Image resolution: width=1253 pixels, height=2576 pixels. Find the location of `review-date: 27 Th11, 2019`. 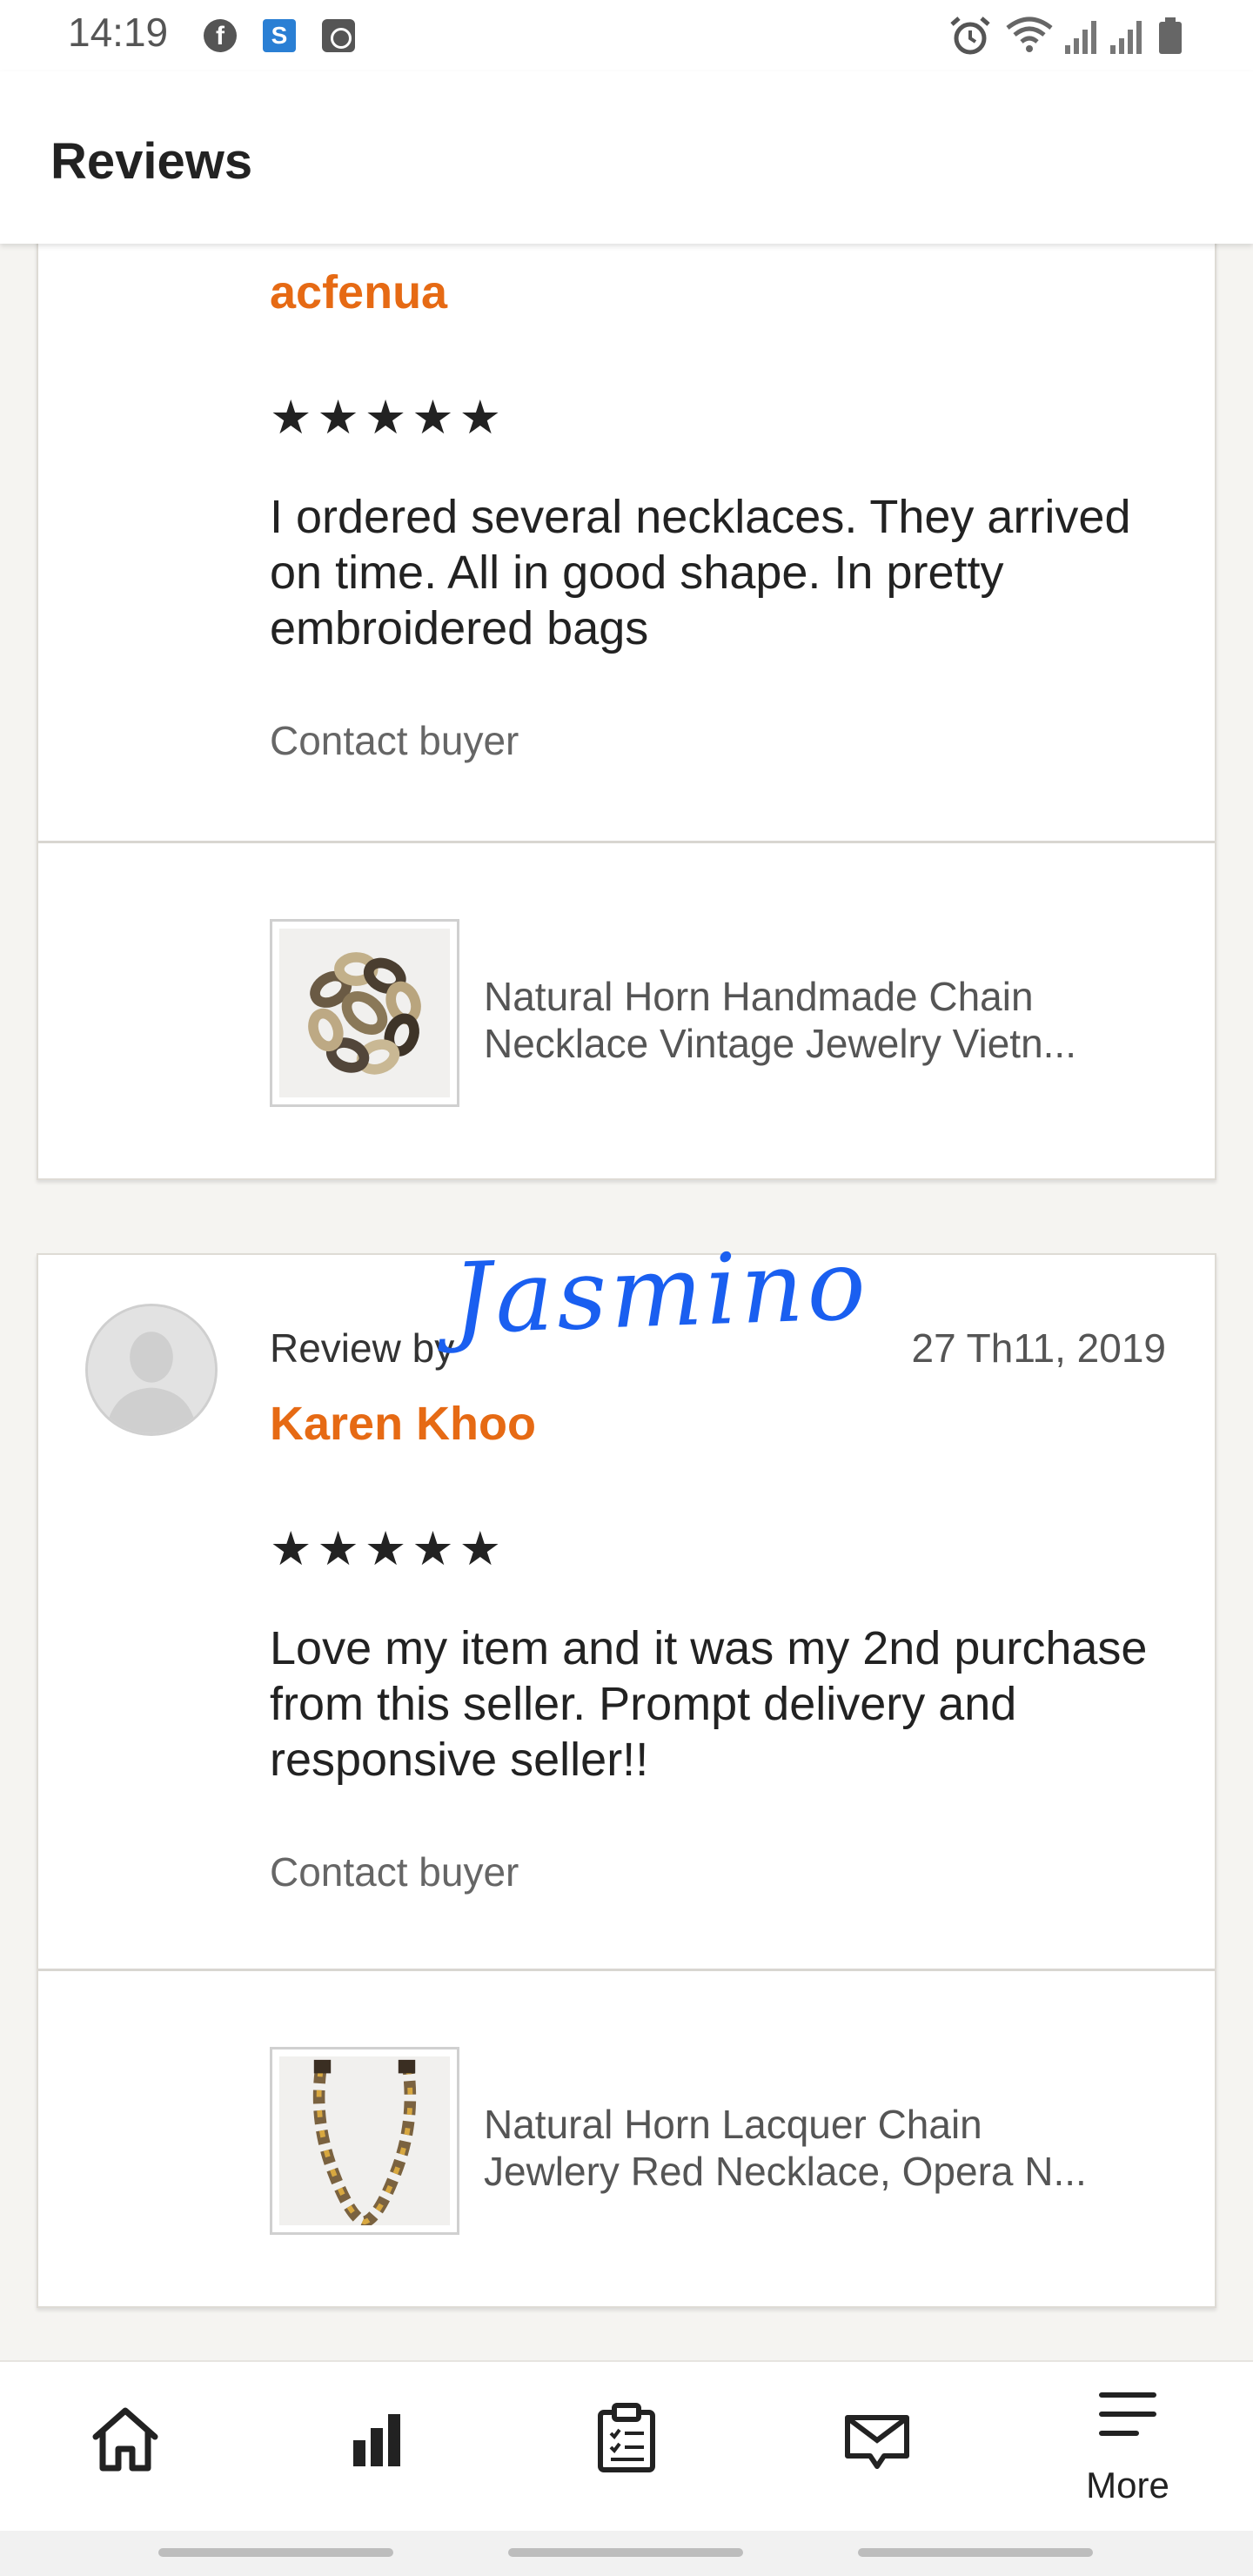

review-date: 27 Th11, 2019 is located at coordinates (1038, 1348).